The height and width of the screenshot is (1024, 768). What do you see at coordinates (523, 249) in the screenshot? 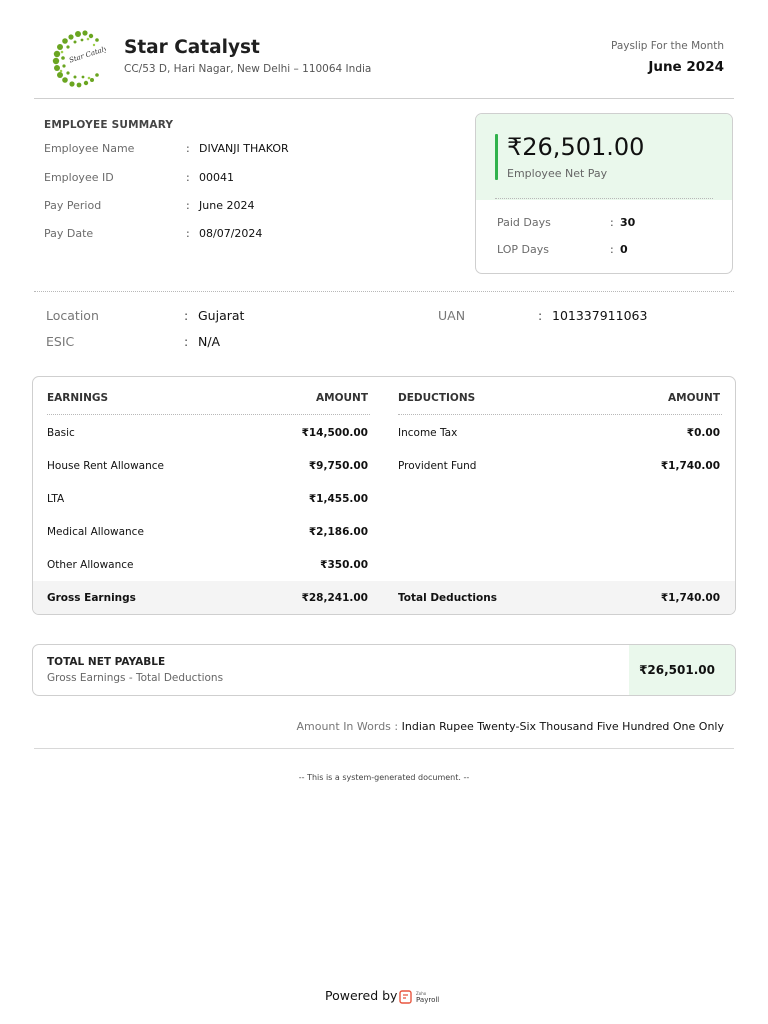
I see `lop-days-label: LOP Days` at bounding box center [523, 249].